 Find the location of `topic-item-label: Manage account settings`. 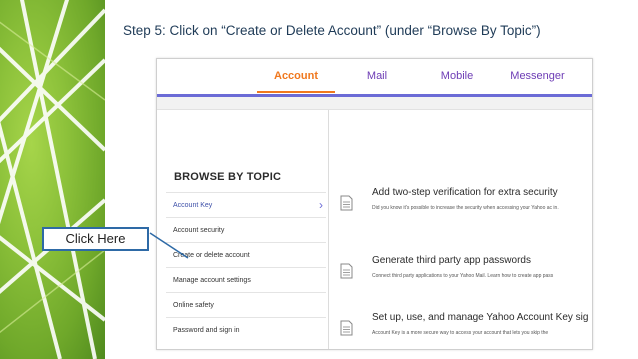

topic-item-label: Manage account settings is located at coordinates (212, 280).